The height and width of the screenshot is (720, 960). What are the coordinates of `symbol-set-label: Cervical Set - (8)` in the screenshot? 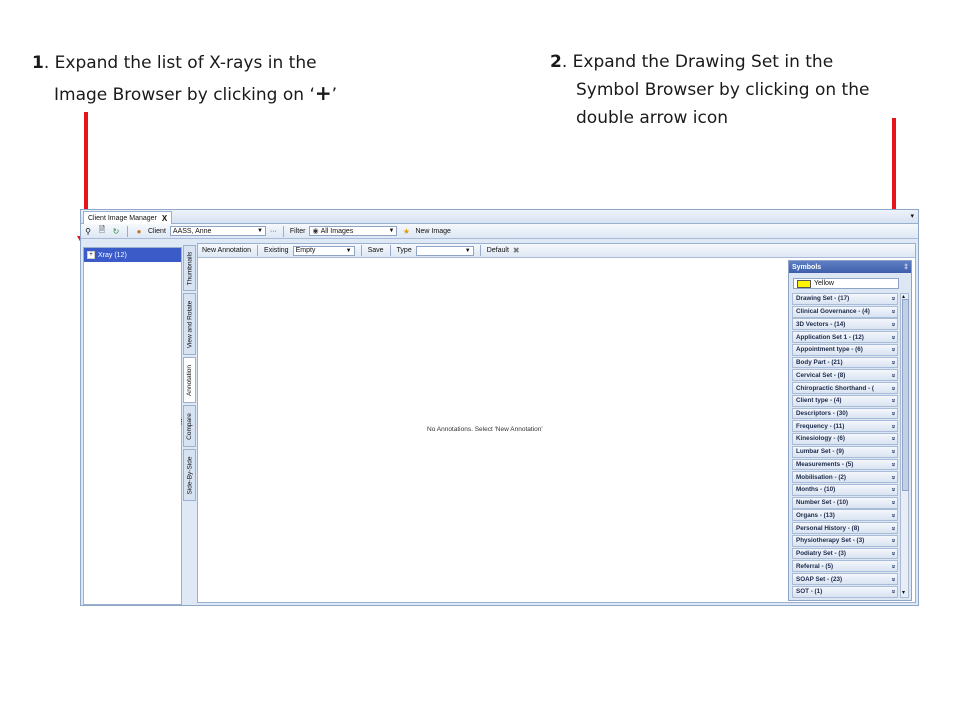 It's located at (821, 375).